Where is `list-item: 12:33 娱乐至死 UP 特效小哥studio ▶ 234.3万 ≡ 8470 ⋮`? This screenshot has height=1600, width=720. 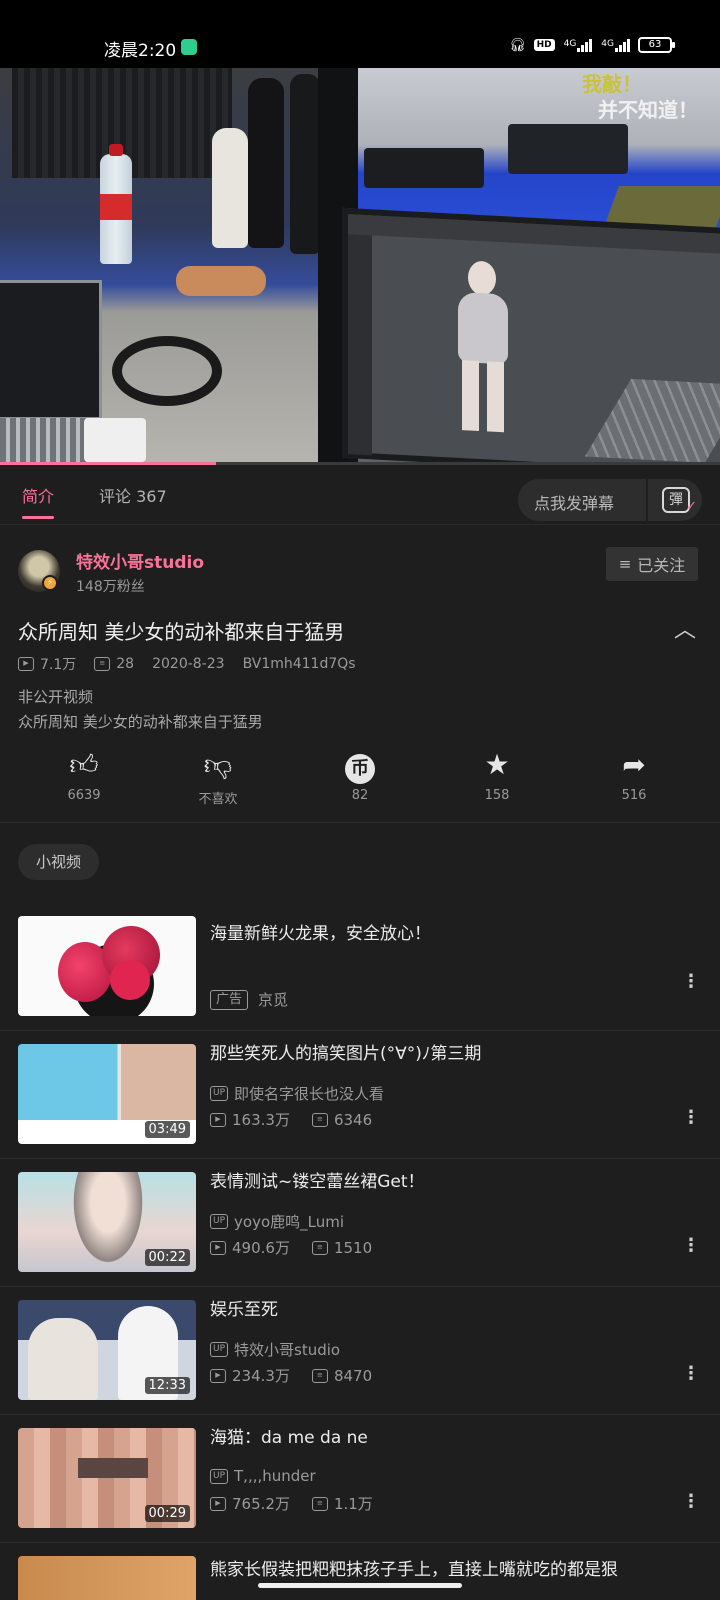 list-item: 12:33 娱乐至死 UP 特效小哥studio ▶ 234.3万 ≡ 8470 ⋮ is located at coordinates (360, 1351).